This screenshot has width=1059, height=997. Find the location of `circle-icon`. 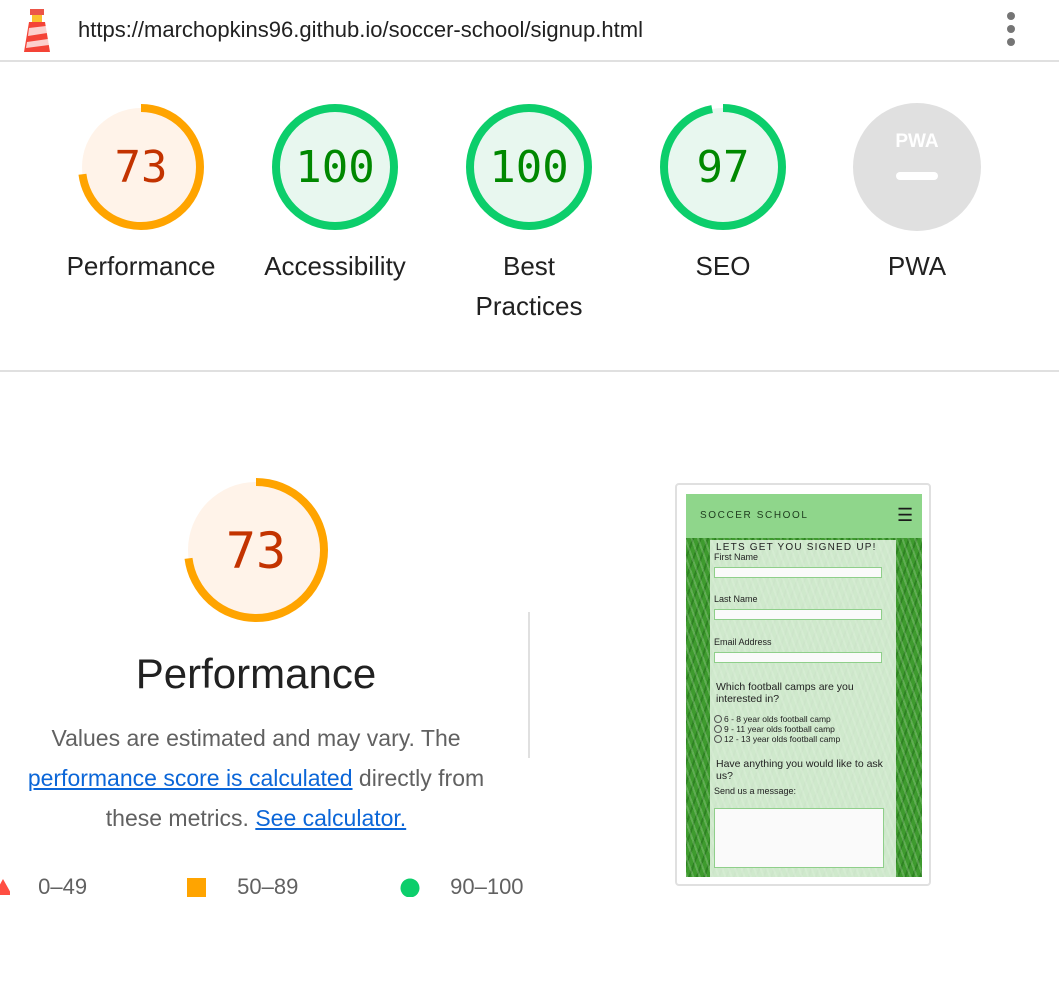

circle-icon is located at coordinates (410, 888).